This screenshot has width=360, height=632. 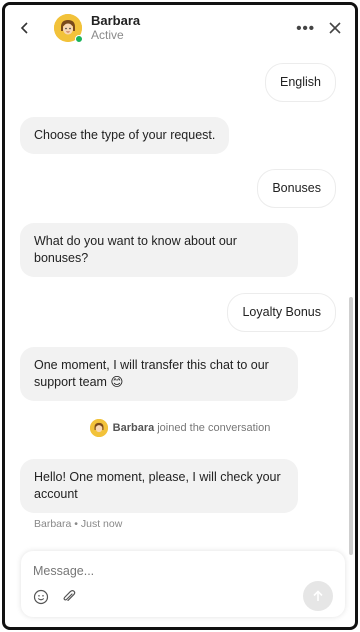 I want to click on user-message: Loyalty Bonus, so click(x=281, y=312).